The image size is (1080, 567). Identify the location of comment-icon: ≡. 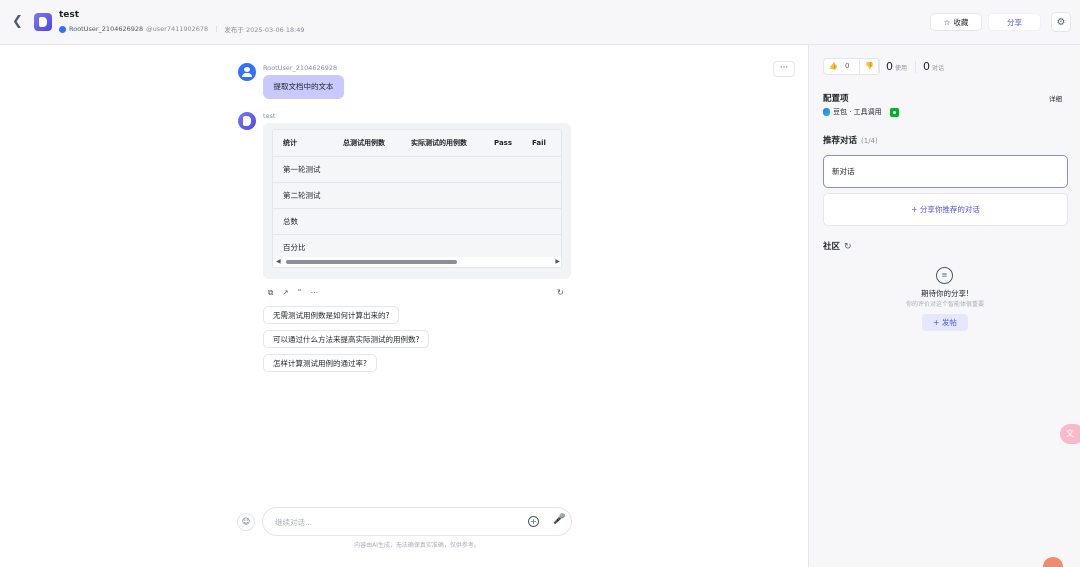
(944, 275).